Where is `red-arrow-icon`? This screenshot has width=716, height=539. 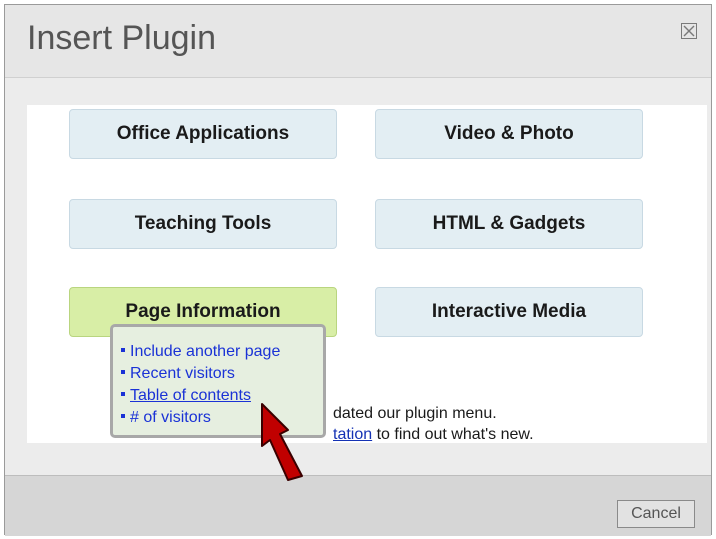 red-arrow-icon is located at coordinates (282, 442).